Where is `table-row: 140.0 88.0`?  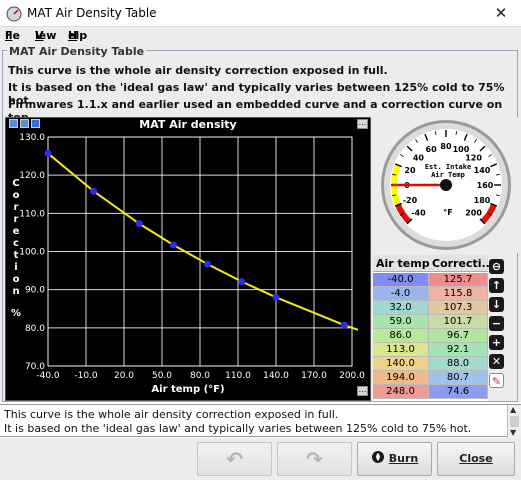
table-row: 140.0 88.0 is located at coordinates (430, 364).